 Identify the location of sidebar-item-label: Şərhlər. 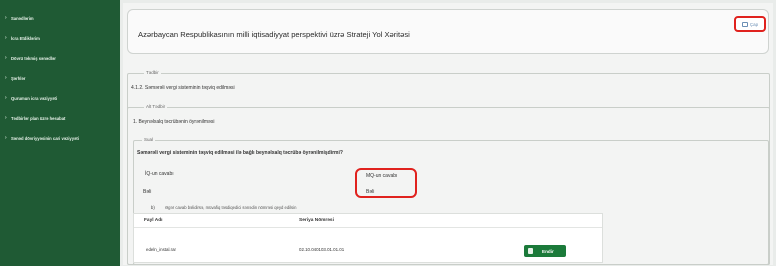
(18, 78).